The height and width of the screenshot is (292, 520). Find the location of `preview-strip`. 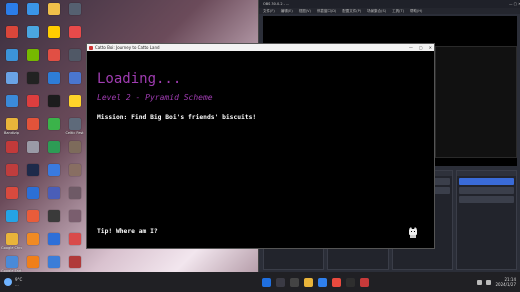

preview-strip is located at coordinates (476, 102).